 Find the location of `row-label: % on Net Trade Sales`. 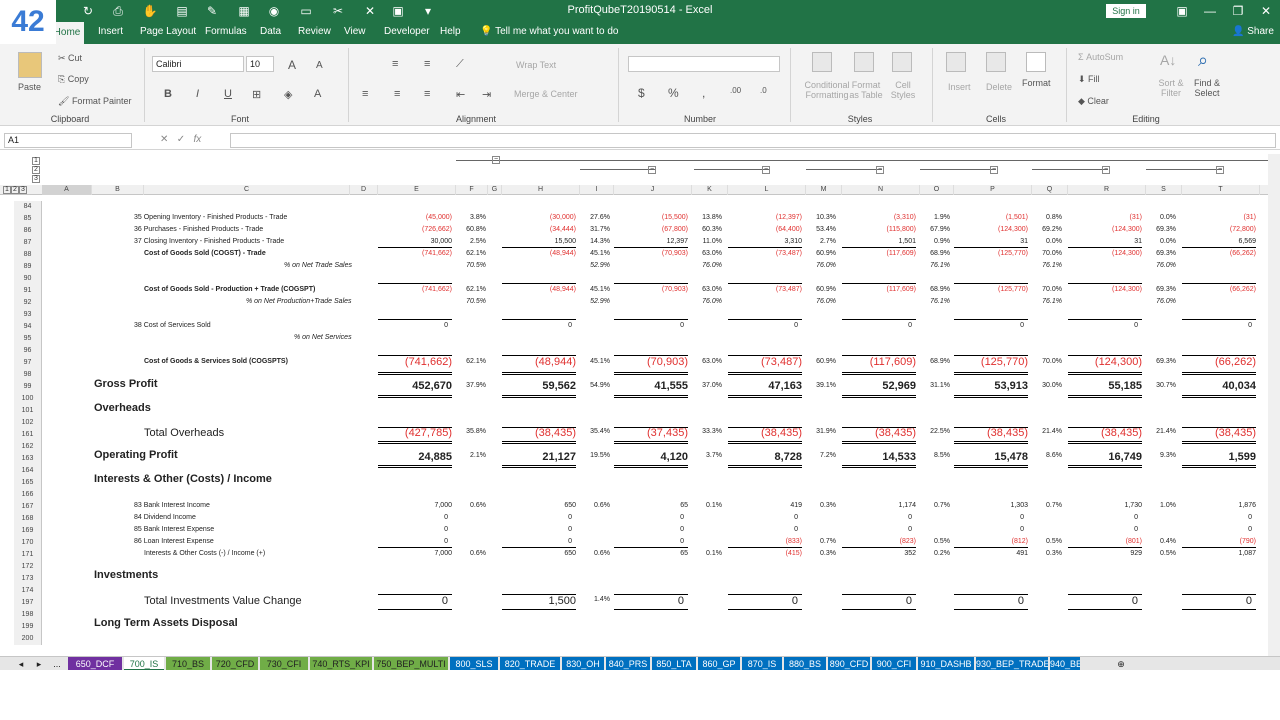

row-label: % on Net Trade Sales is located at coordinates (318, 265).